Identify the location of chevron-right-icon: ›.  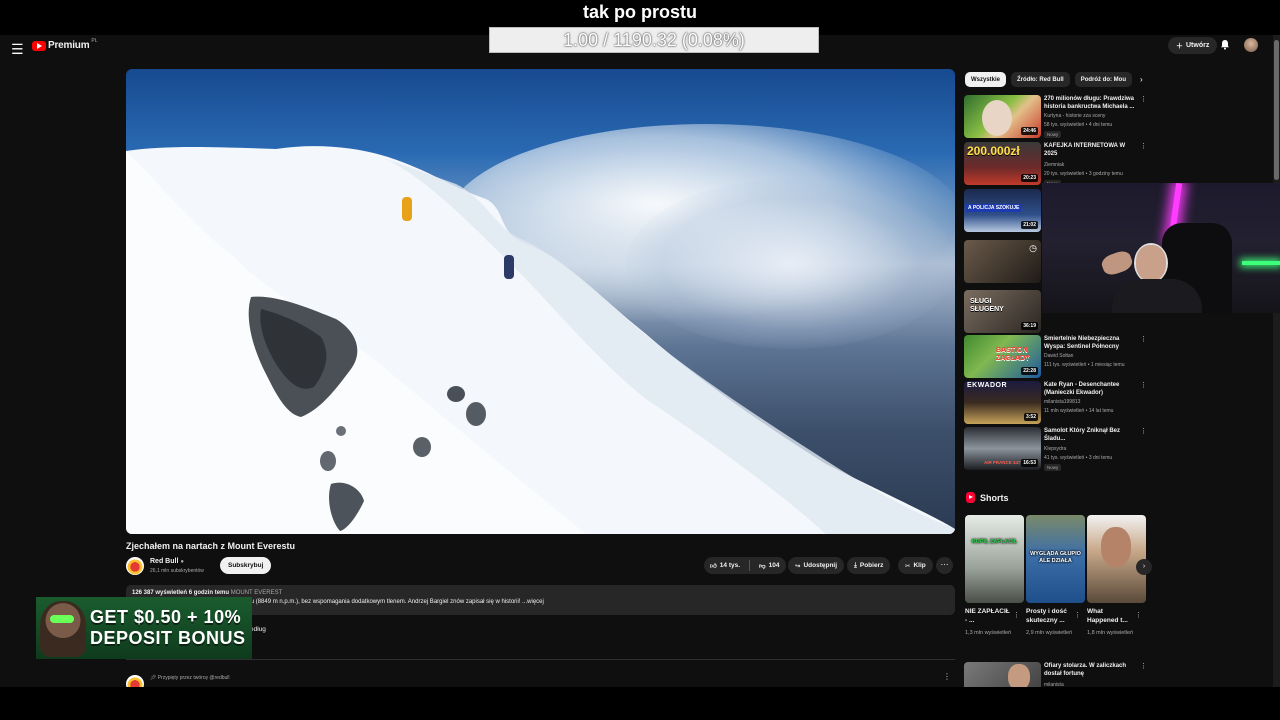
(1141, 79).